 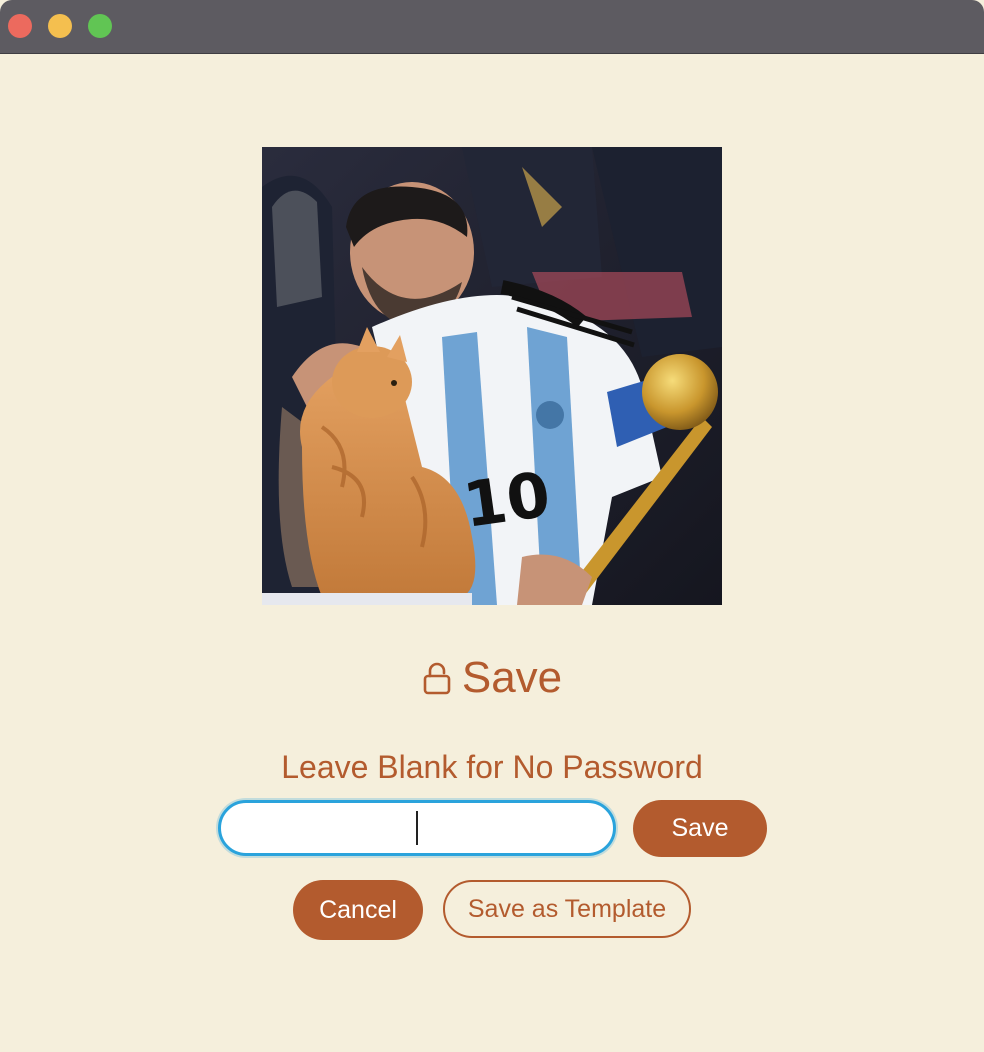 What do you see at coordinates (437, 678) in the screenshot?
I see `lock-icon` at bounding box center [437, 678].